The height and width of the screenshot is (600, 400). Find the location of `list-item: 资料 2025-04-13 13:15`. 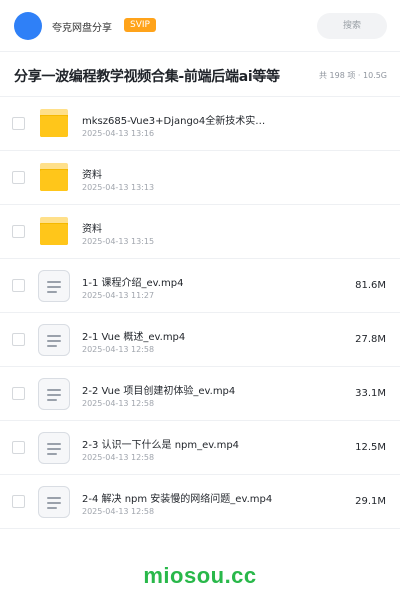

list-item: 资料 2025-04-13 13:15 is located at coordinates (200, 232).